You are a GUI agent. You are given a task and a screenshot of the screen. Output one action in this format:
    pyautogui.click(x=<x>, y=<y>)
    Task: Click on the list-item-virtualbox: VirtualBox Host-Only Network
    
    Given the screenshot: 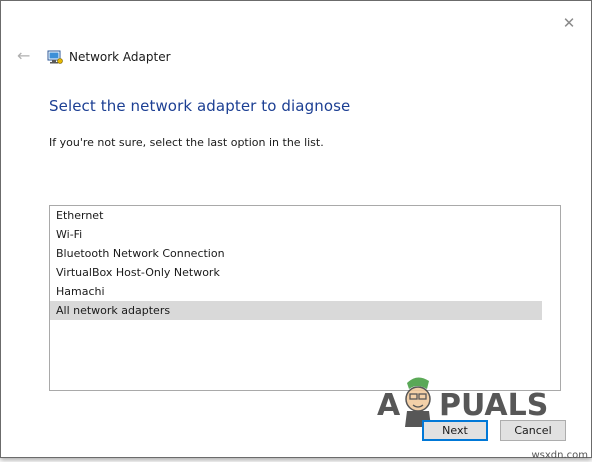 What is the action you would take?
    pyautogui.click(x=296, y=272)
    